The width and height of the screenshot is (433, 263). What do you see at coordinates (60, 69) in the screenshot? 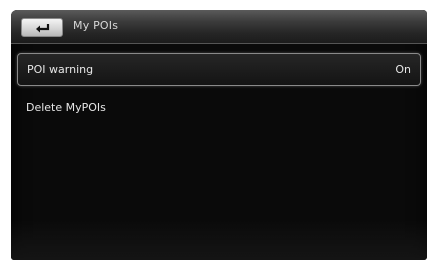
I see `menu-item-label: POI warning` at bounding box center [60, 69].